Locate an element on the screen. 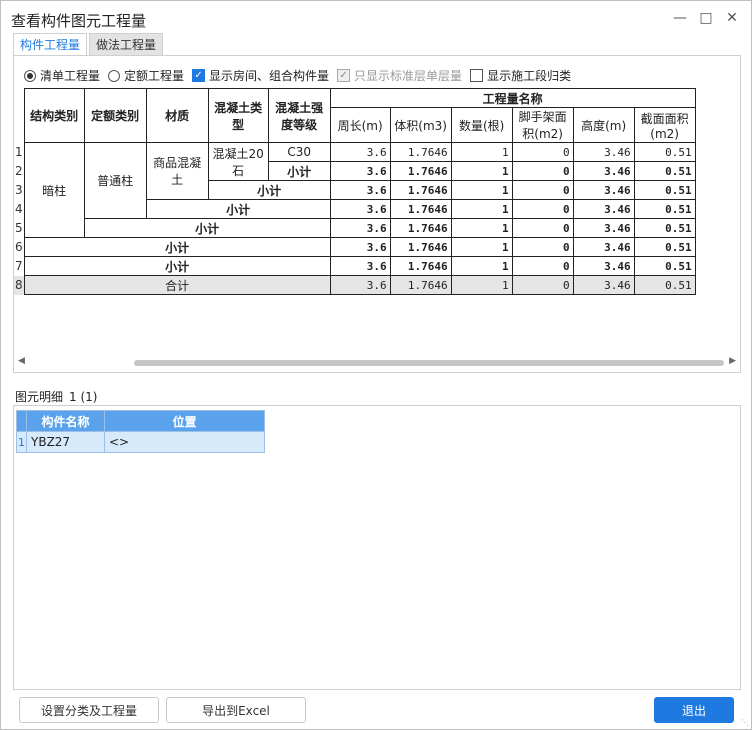 This screenshot has width=752, height=730. scroll-left-icon: ◀ is located at coordinates (21, 361).